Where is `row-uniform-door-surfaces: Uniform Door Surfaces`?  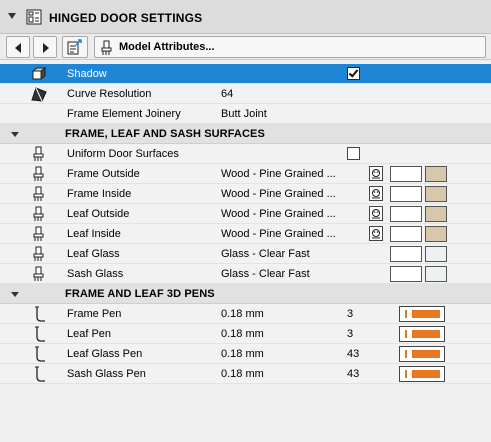
row-uniform-door-surfaces: Uniform Door Surfaces is located at coordinates (245, 154).